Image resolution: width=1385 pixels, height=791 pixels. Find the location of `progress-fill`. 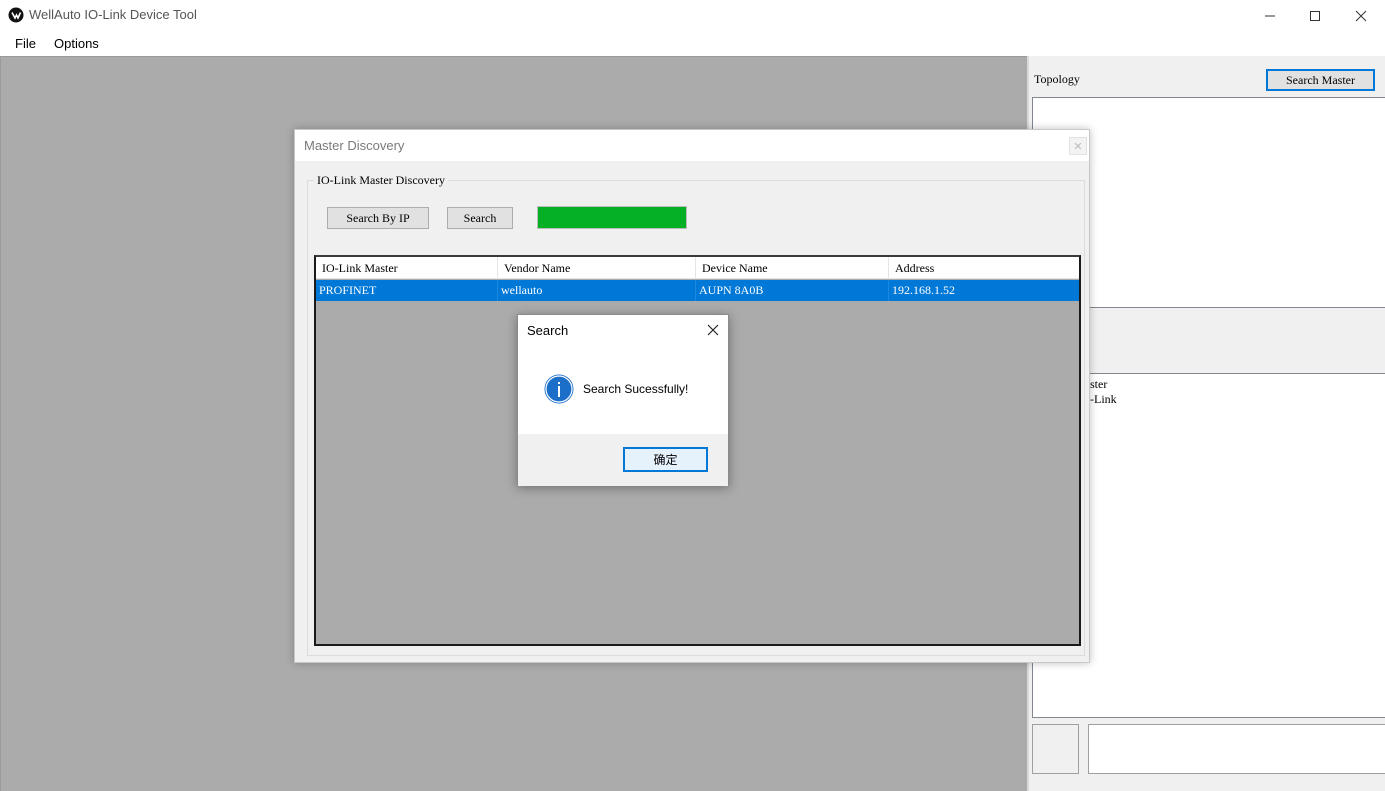

progress-fill is located at coordinates (612, 217).